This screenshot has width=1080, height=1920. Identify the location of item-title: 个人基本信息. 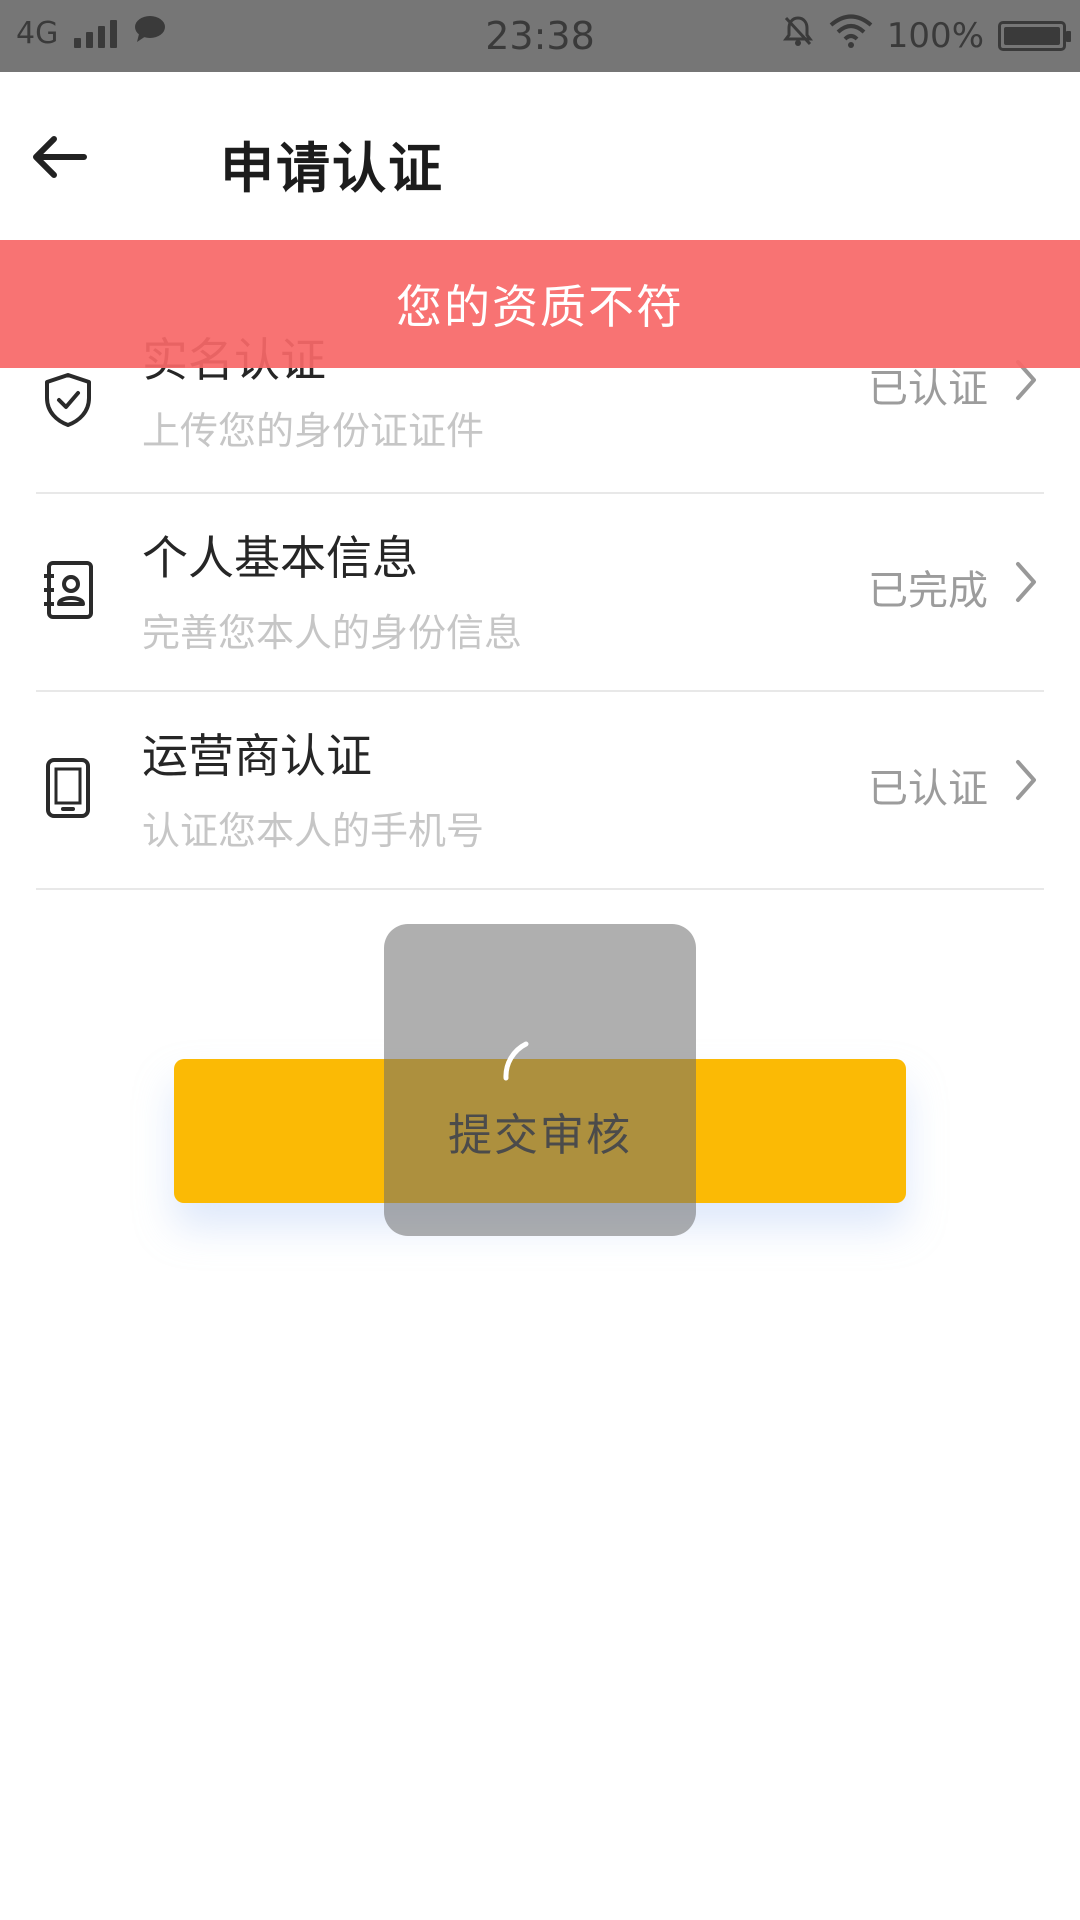
(280, 558).